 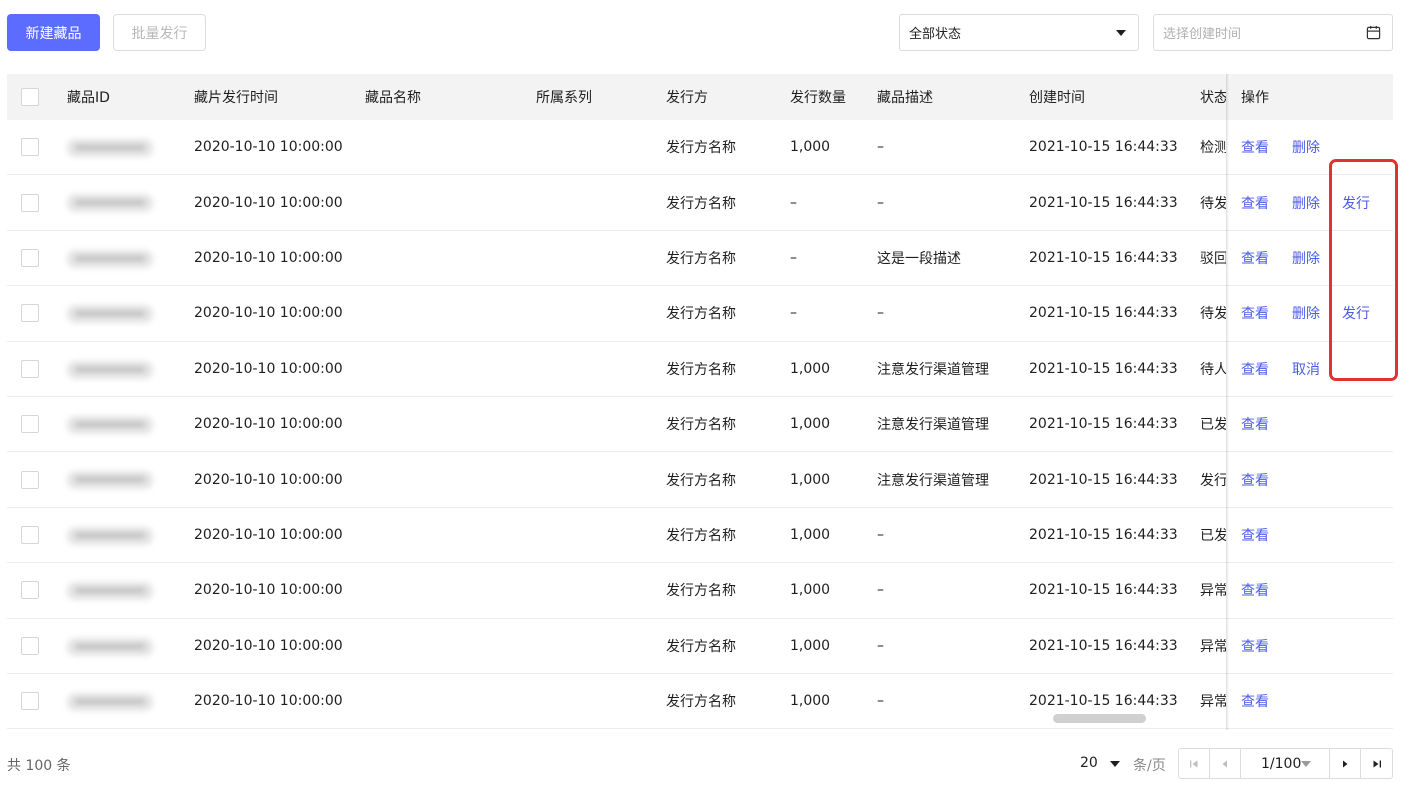 I want to click on cell-status: 已发, so click(x=1213, y=535).